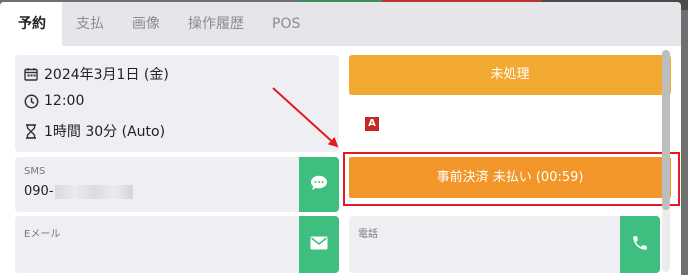 The width and height of the screenshot is (688, 275). What do you see at coordinates (146, 24) in the screenshot?
I see `tab-images: 画像` at bounding box center [146, 24].